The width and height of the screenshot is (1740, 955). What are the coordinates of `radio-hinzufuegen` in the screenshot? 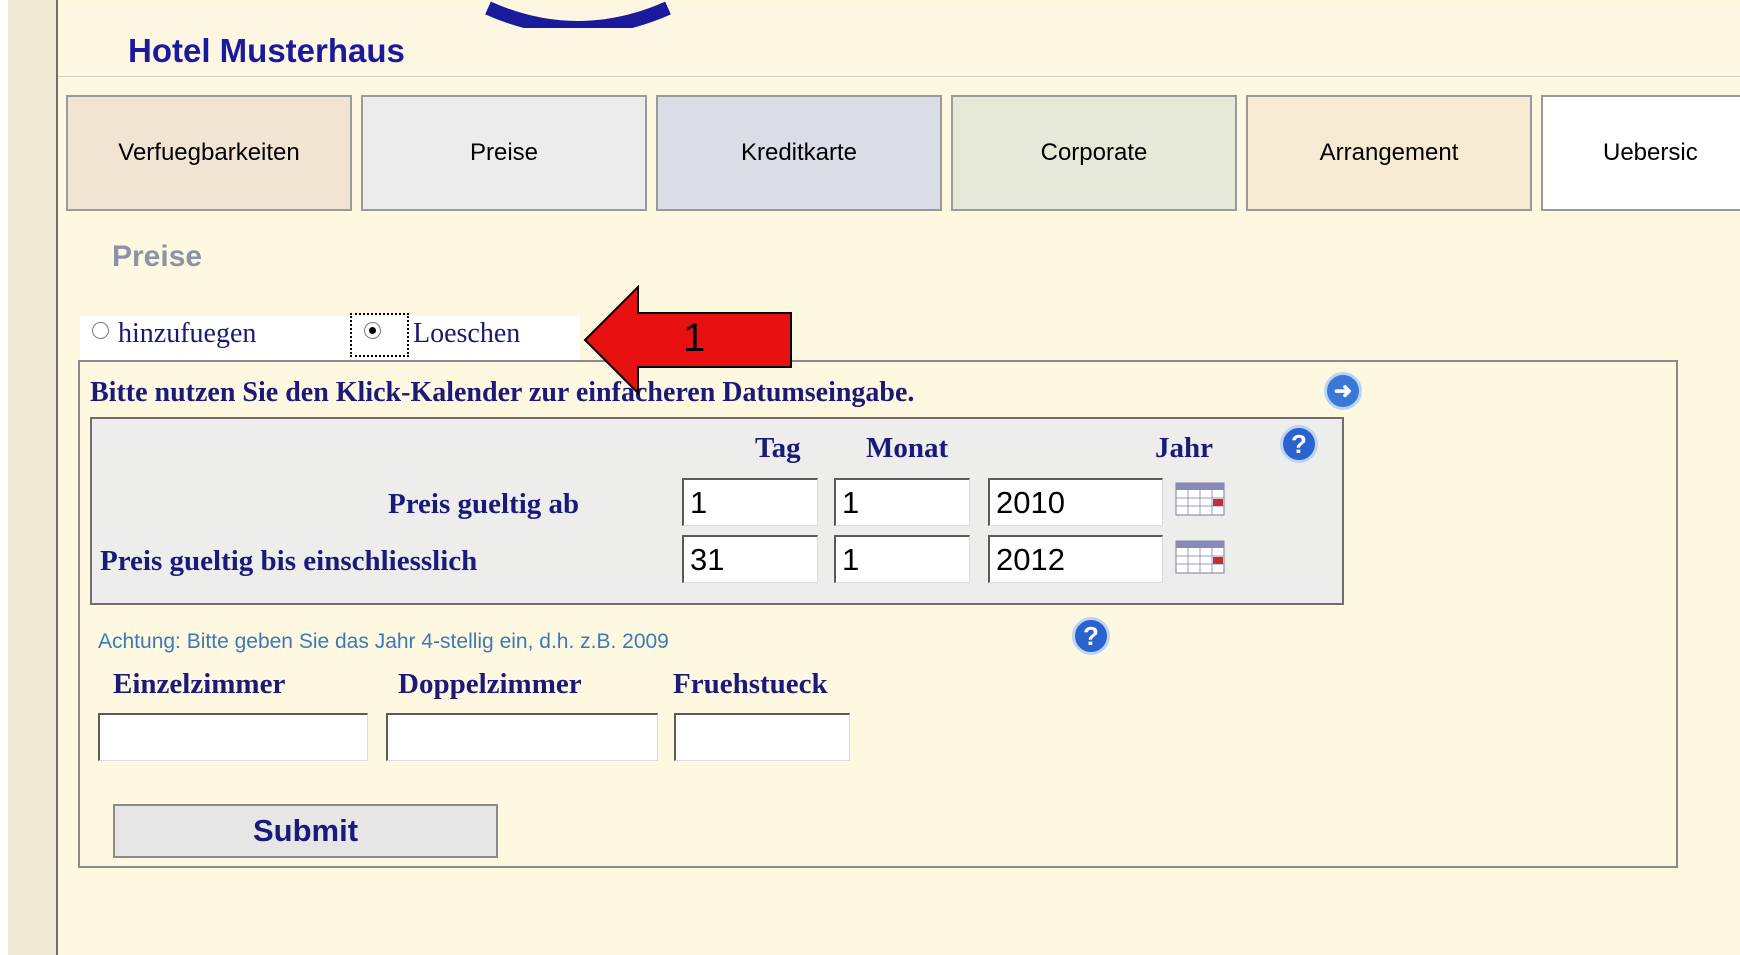 It's located at (100, 330).